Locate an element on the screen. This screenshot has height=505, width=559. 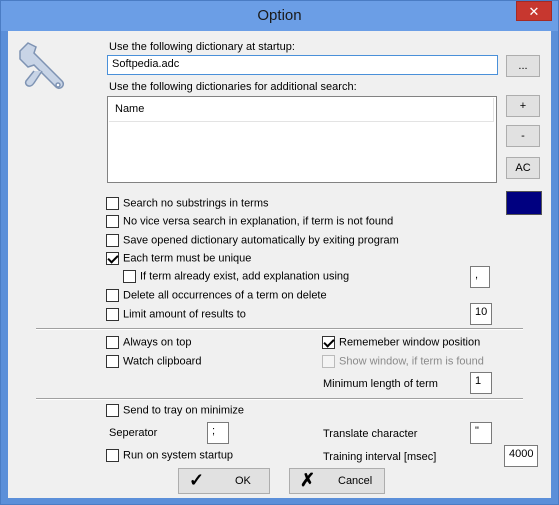
training-interval-input: 4000 is located at coordinates (521, 456).